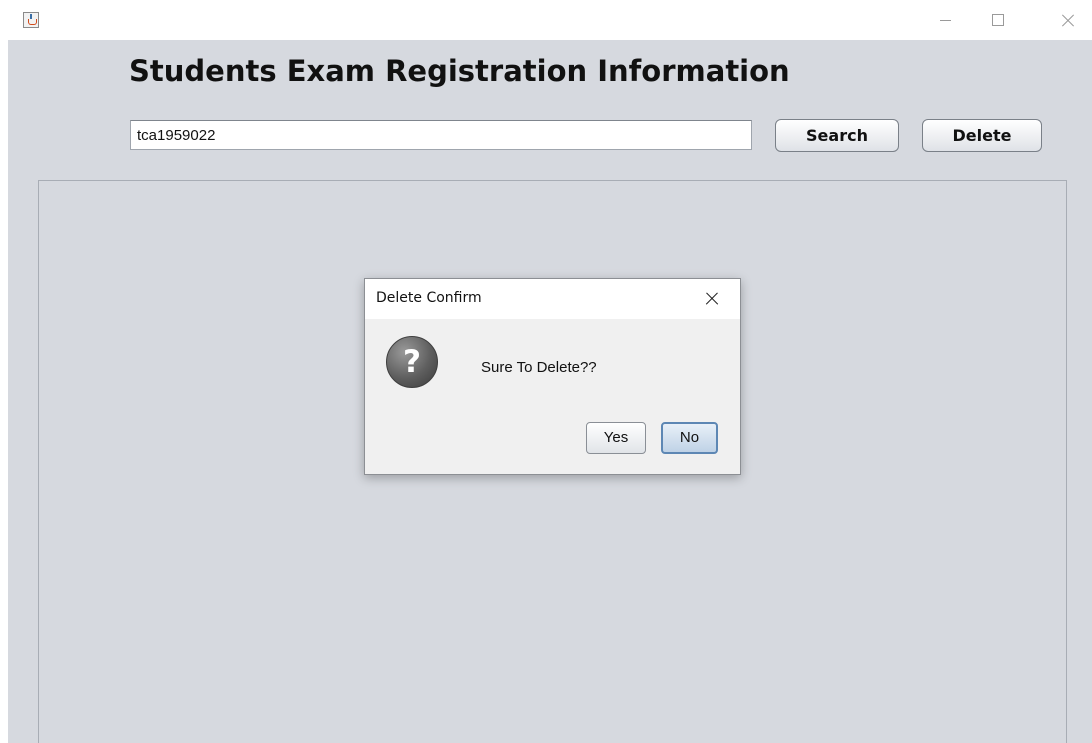  Describe the element at coordinates (546, 20) in the screenshot. I see `window-titlebar` at that location.